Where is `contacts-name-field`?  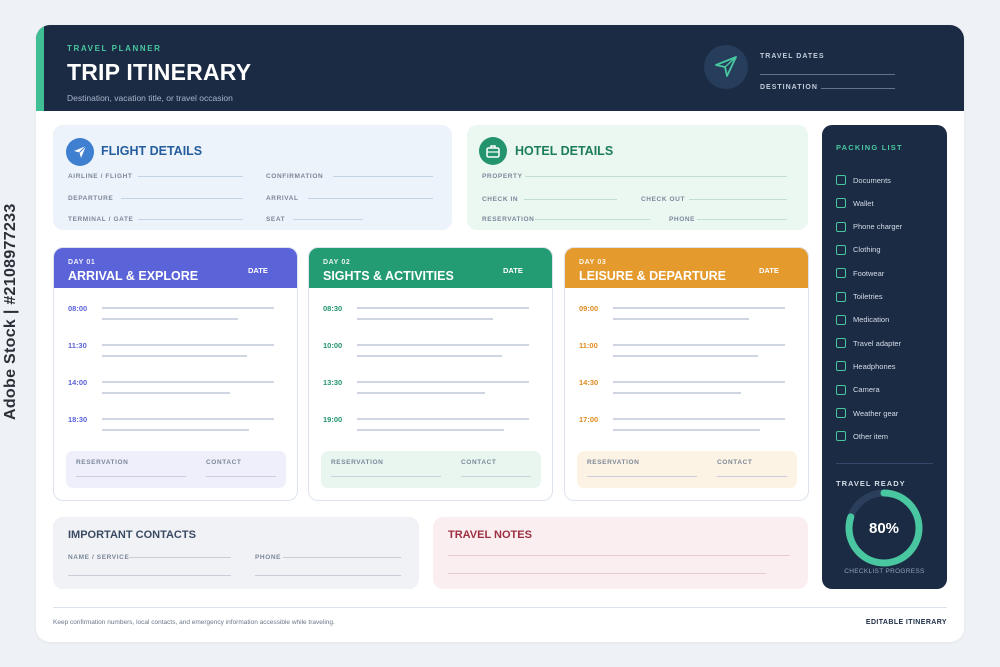
contacts-name-field is located at coordinates (180, 557).